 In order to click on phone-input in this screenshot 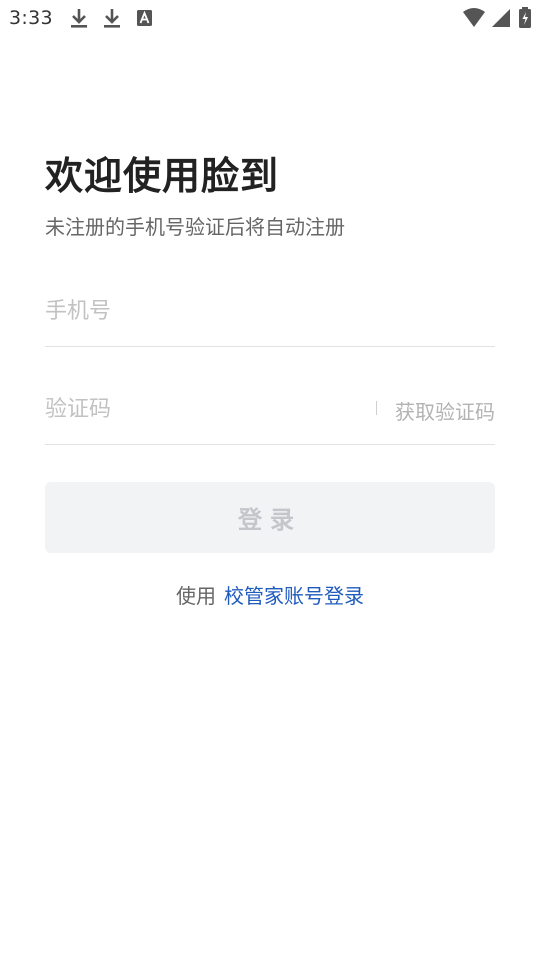, I will do `click(265, 311)`.